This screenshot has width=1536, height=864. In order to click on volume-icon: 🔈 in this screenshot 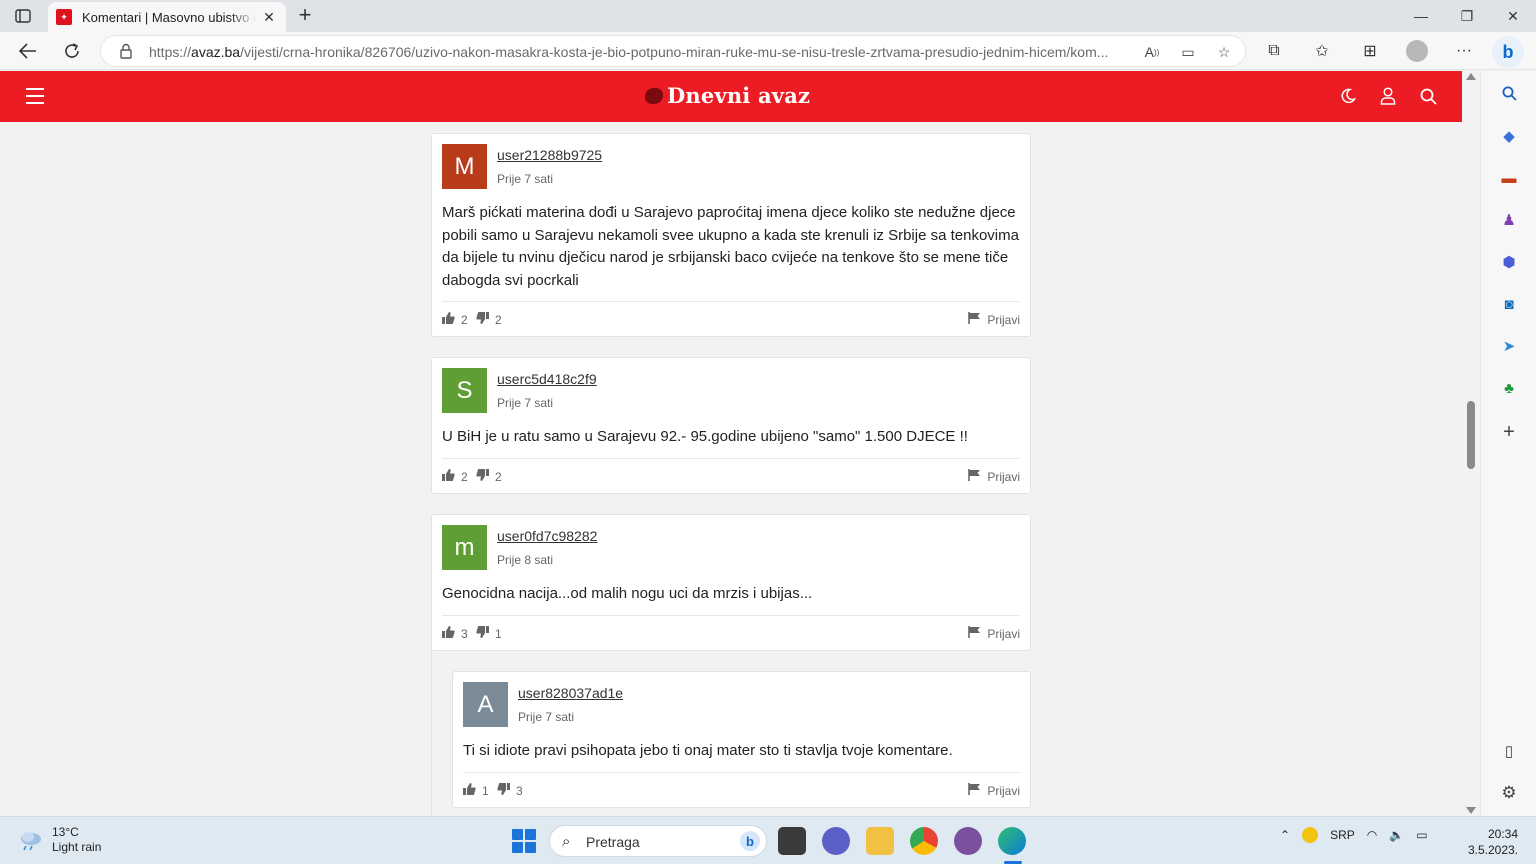, I will do `click(1396, 835)`.